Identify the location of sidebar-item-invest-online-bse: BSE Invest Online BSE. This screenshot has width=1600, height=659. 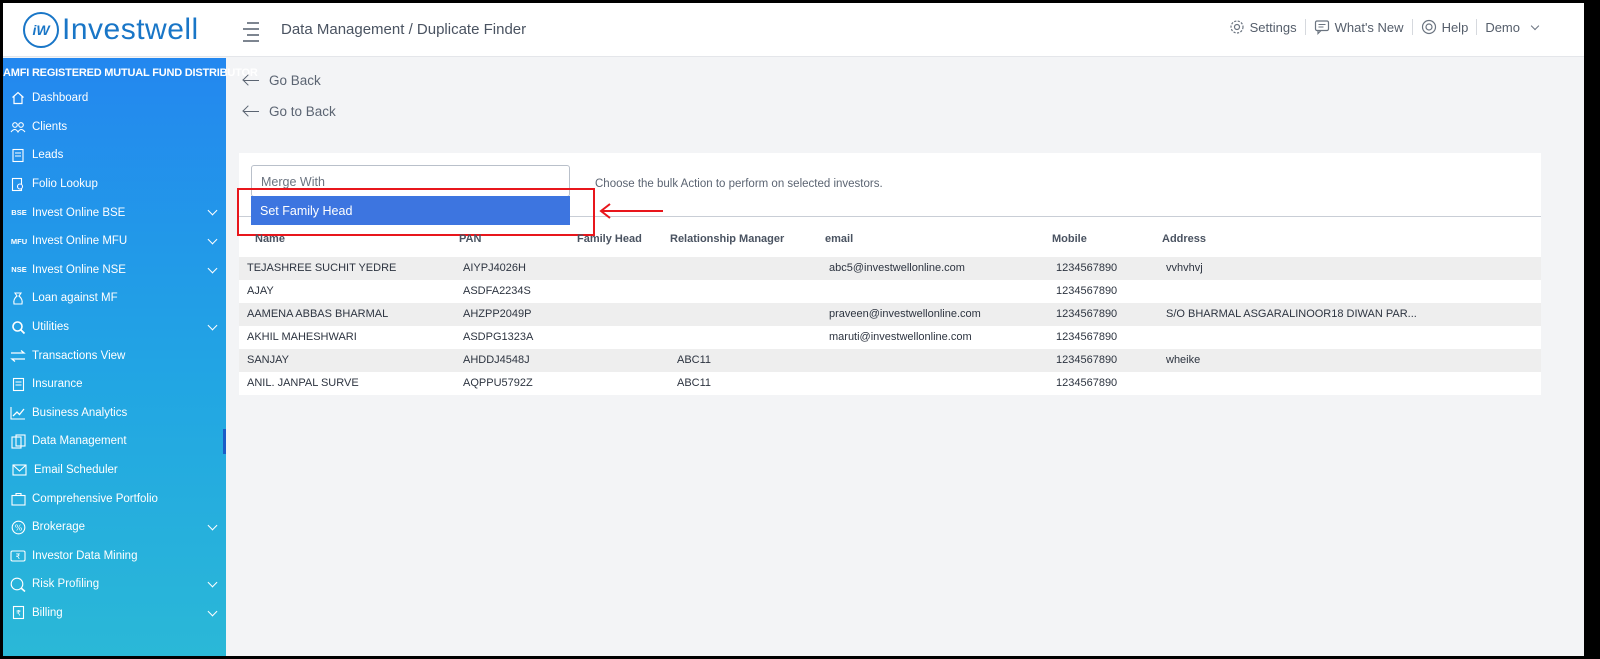
(114, 212).